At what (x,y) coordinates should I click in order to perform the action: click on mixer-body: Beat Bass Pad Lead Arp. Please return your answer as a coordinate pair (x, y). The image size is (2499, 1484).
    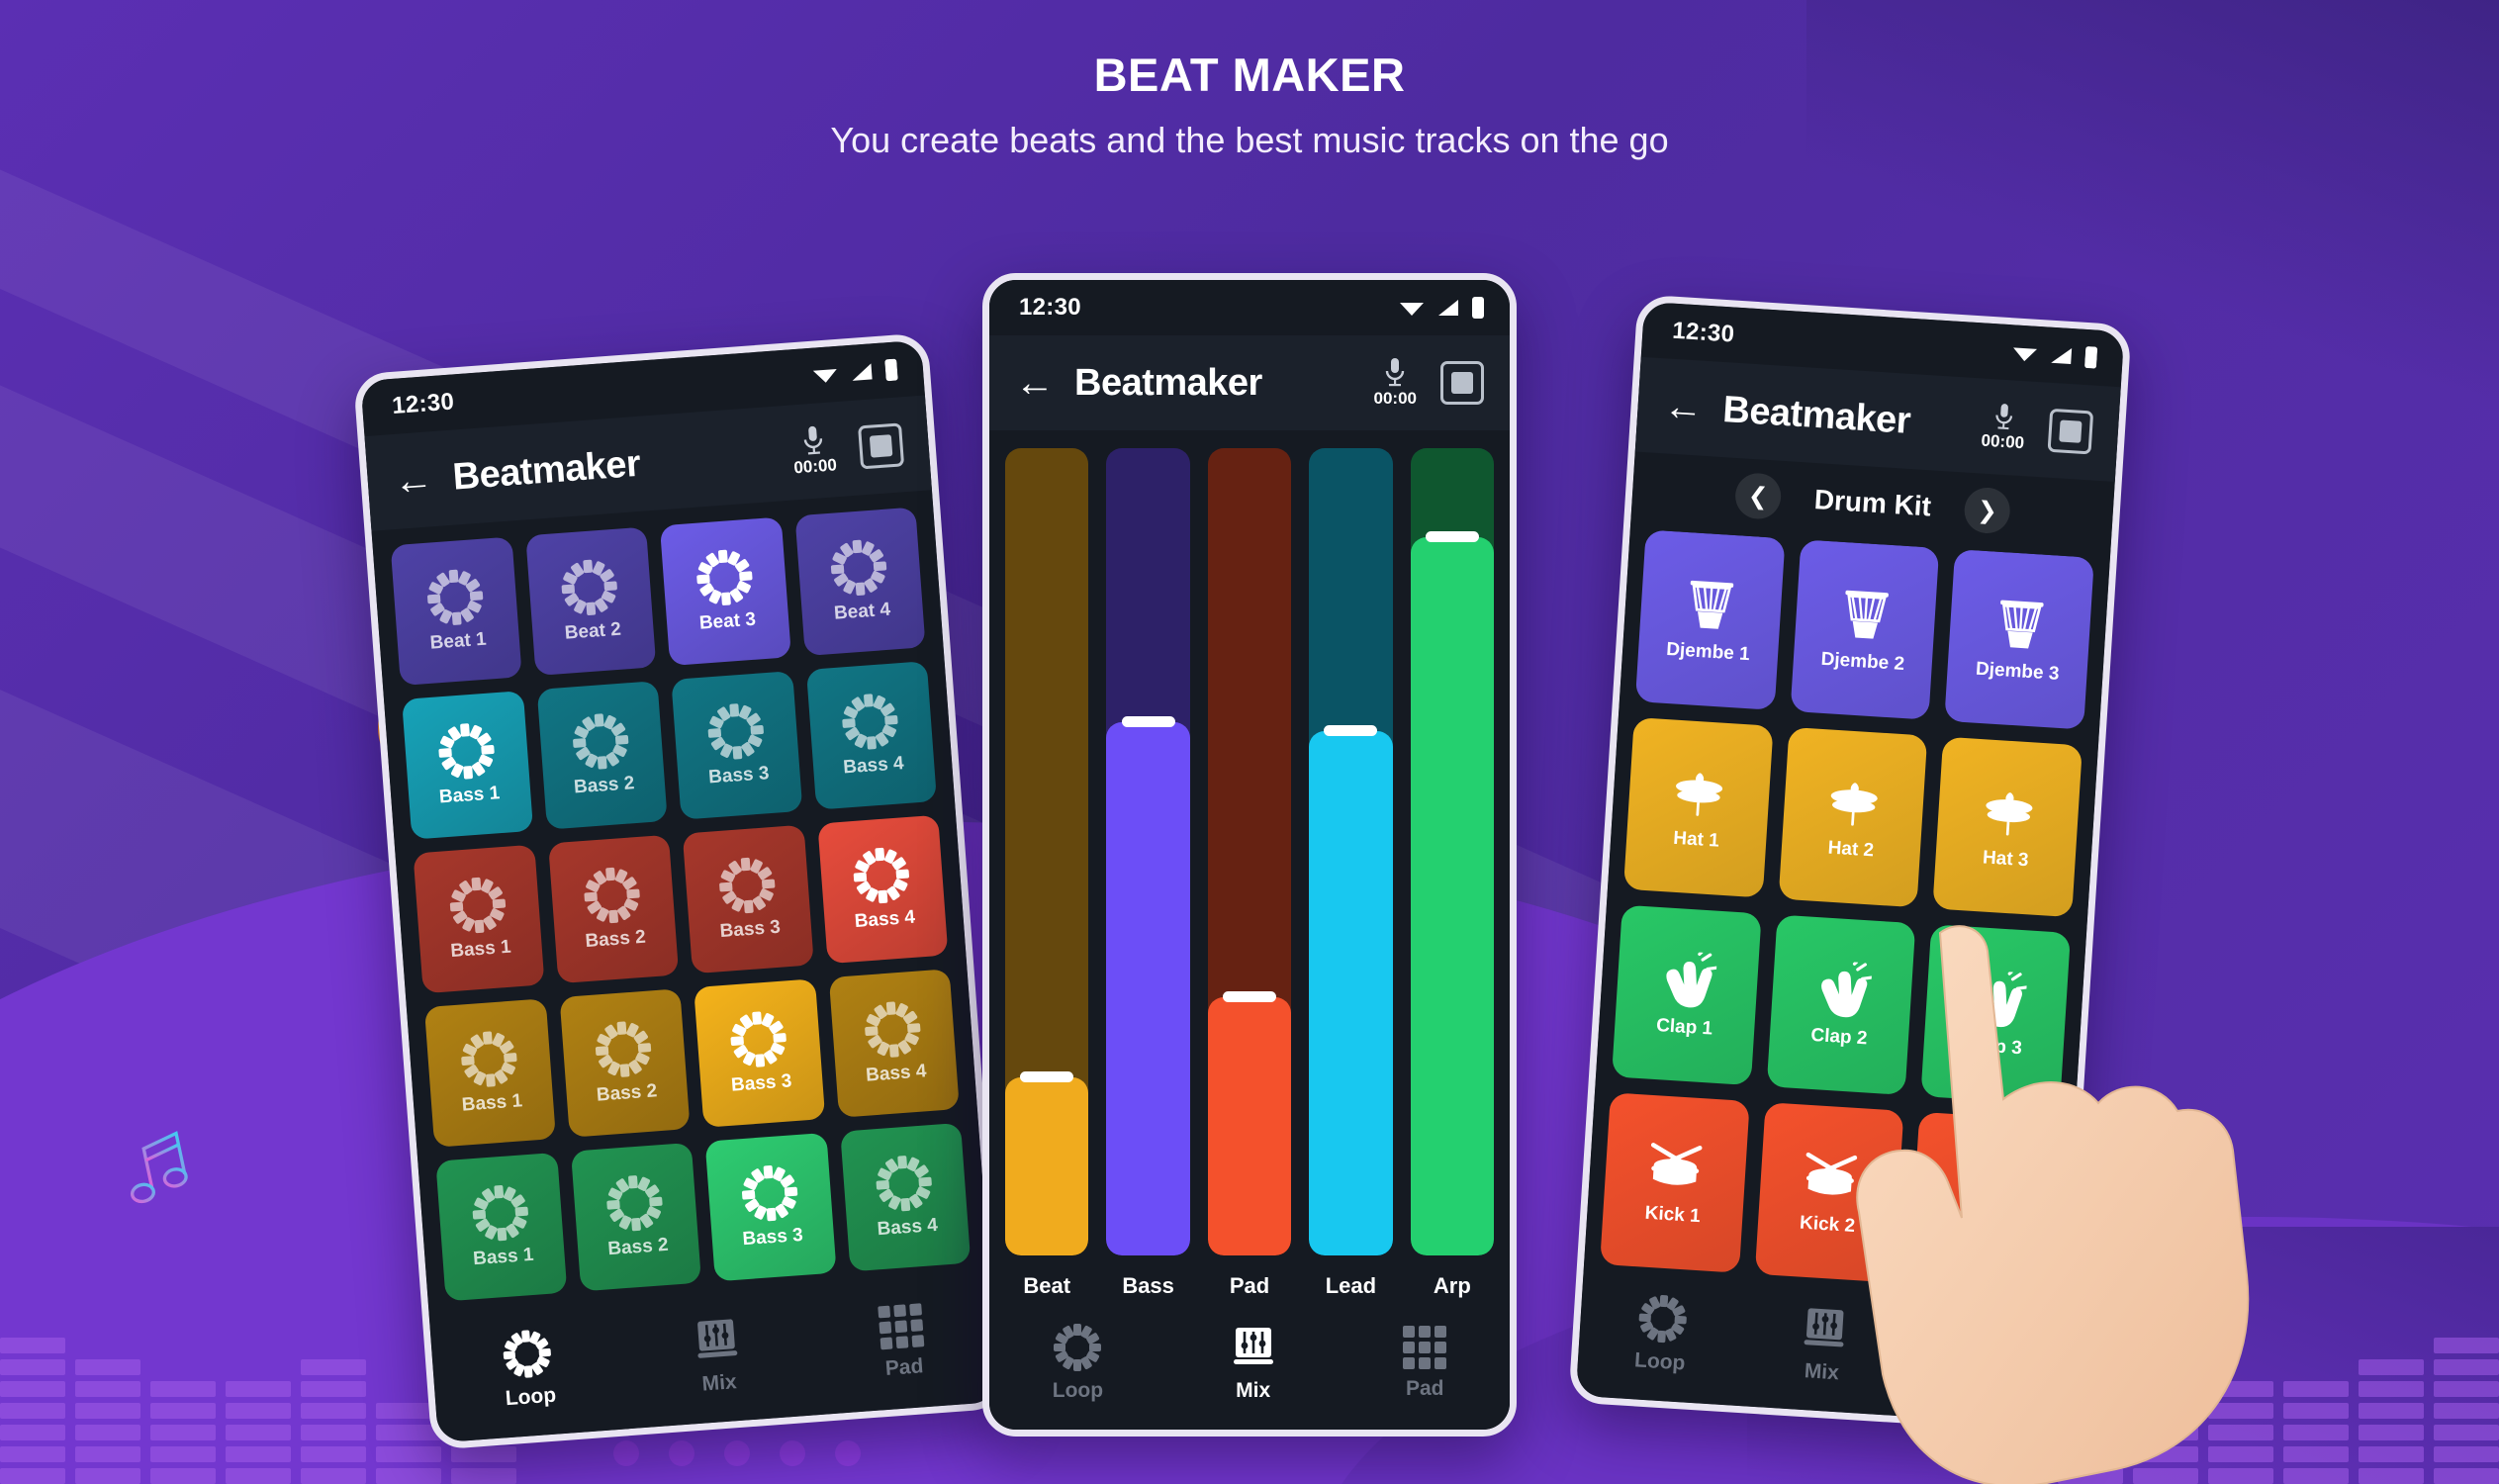
    Looking at the image, I should click on (1249, 867).